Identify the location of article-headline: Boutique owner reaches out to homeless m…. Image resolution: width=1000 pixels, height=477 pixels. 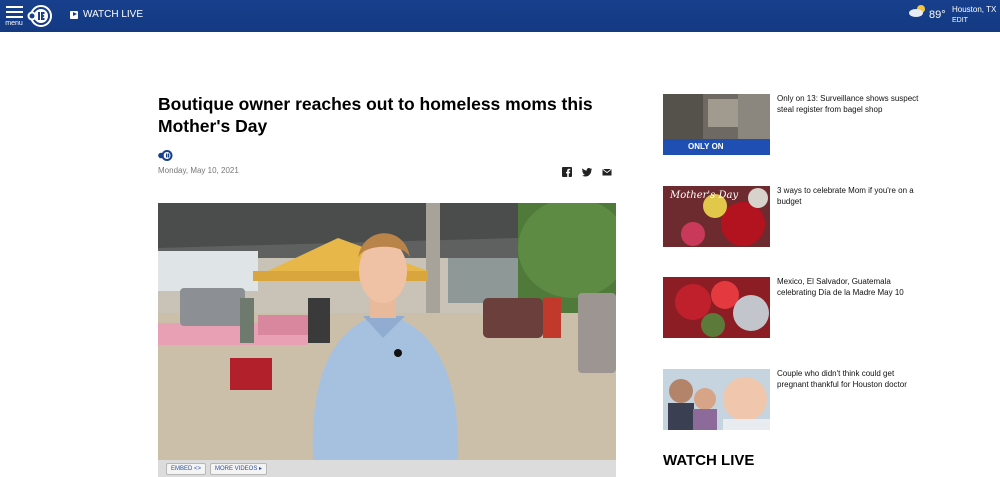
(375, 115).